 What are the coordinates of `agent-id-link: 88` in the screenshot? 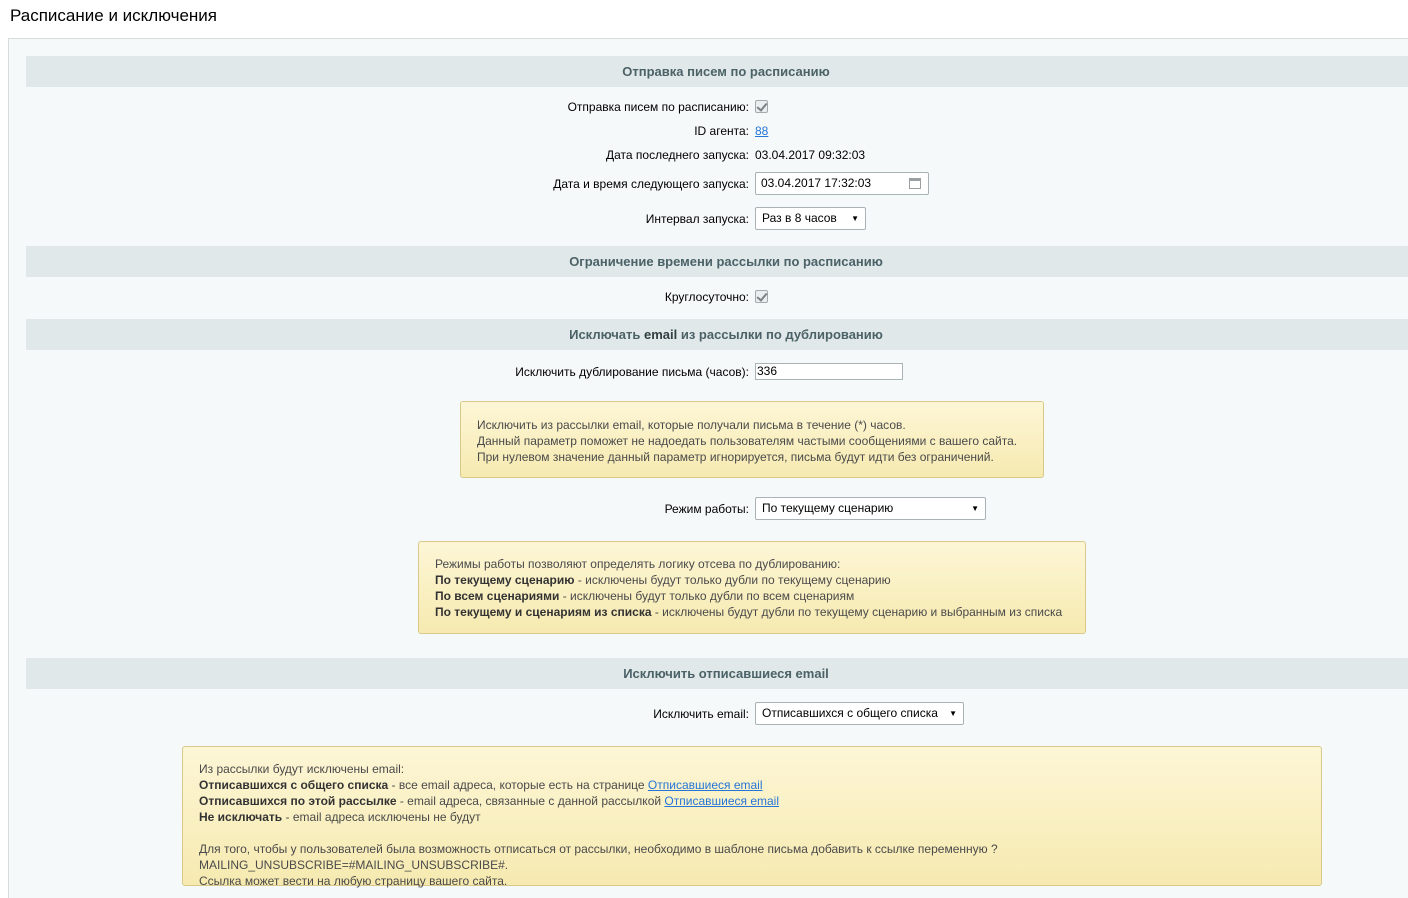 It's located at (761, 131).